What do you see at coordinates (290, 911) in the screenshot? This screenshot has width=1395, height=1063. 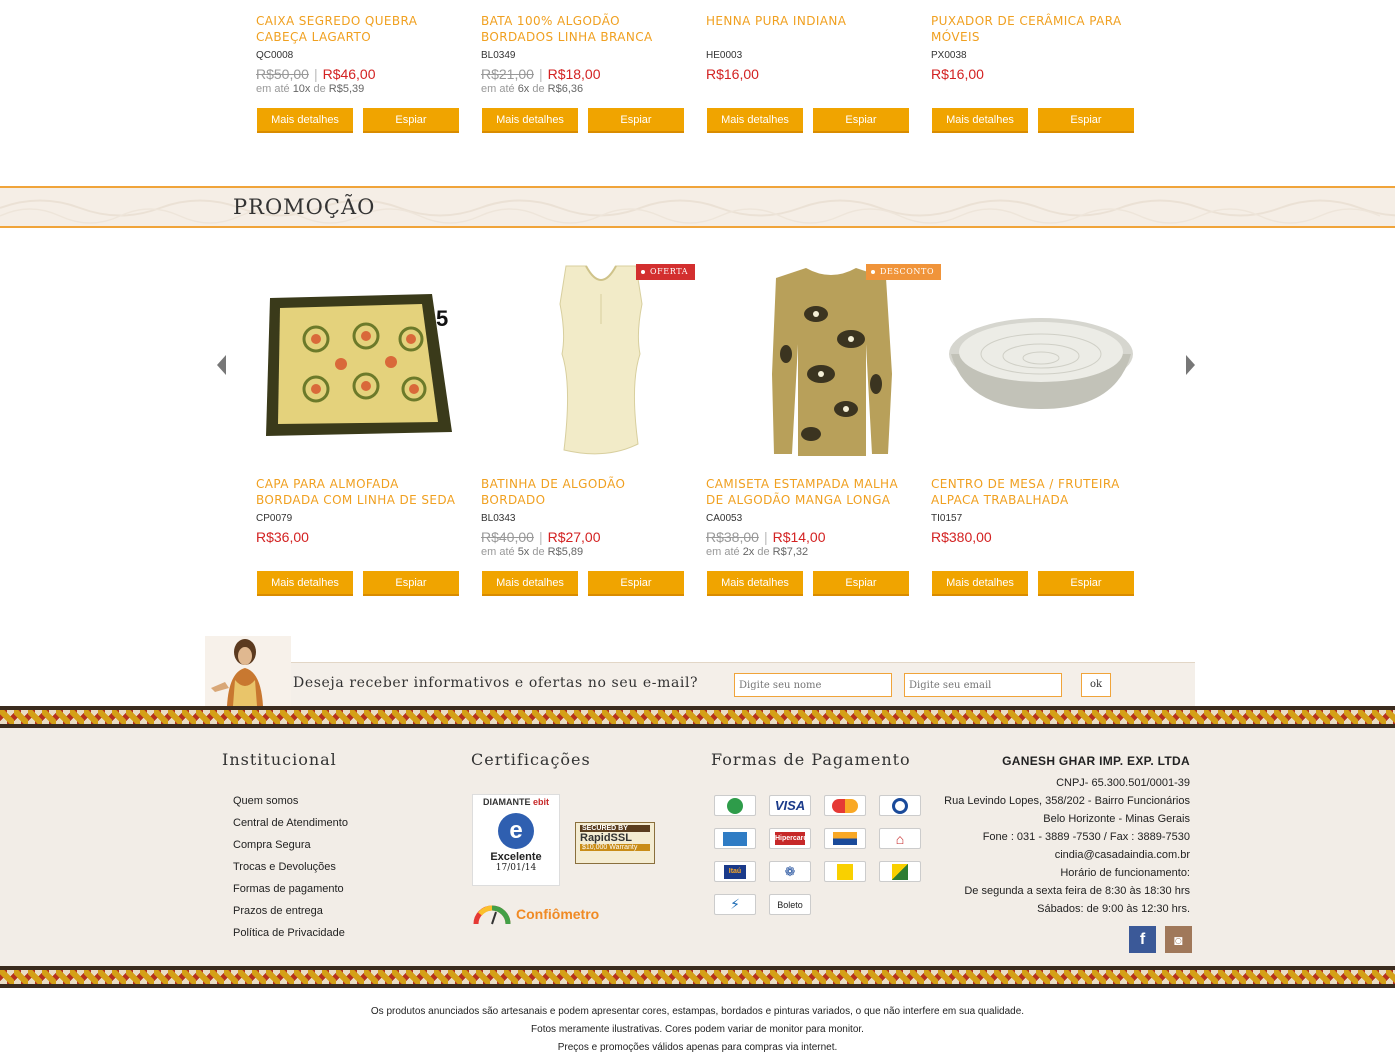 I see `footer-link-prazos: Prazos de entrega` at bounding box center [290, 911].